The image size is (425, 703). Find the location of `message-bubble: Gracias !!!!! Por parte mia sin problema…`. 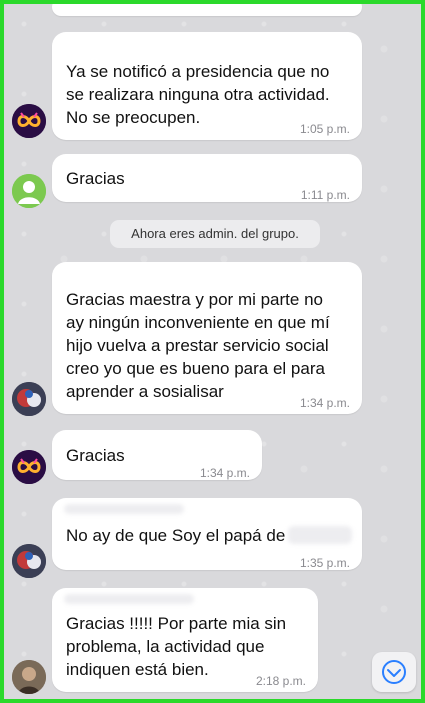

message-bubble: Gracias !!!!! Por parte mia sin problema… is located at coordinates (185, 640).